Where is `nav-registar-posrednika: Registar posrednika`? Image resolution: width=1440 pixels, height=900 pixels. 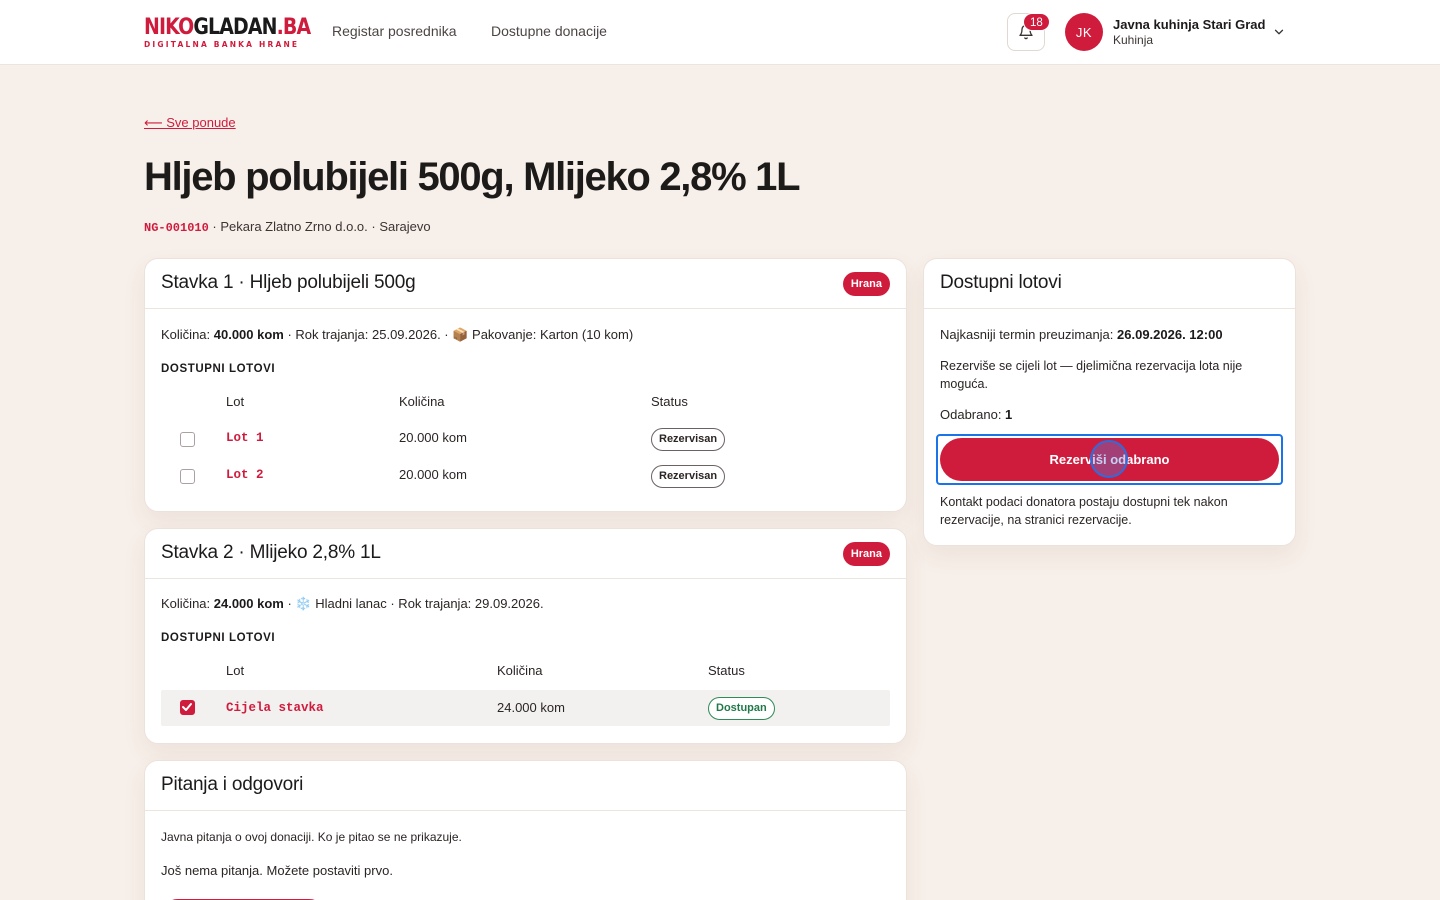
nav-registar-posrednika: Registar posrednika is located at coordinates (394, 31).